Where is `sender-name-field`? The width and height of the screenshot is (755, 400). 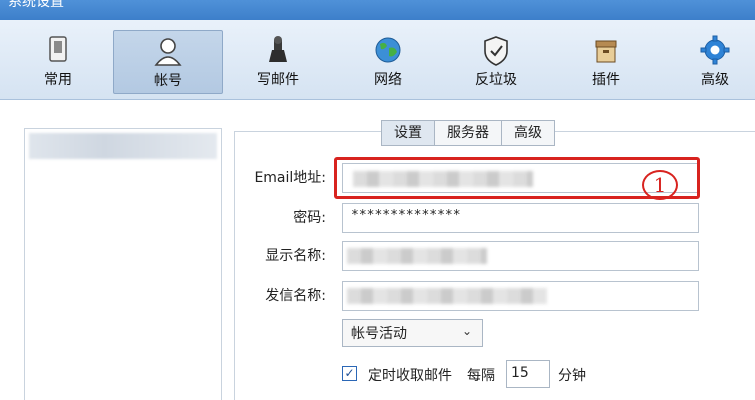 sender-name-field is located at coordinates (520, 296).